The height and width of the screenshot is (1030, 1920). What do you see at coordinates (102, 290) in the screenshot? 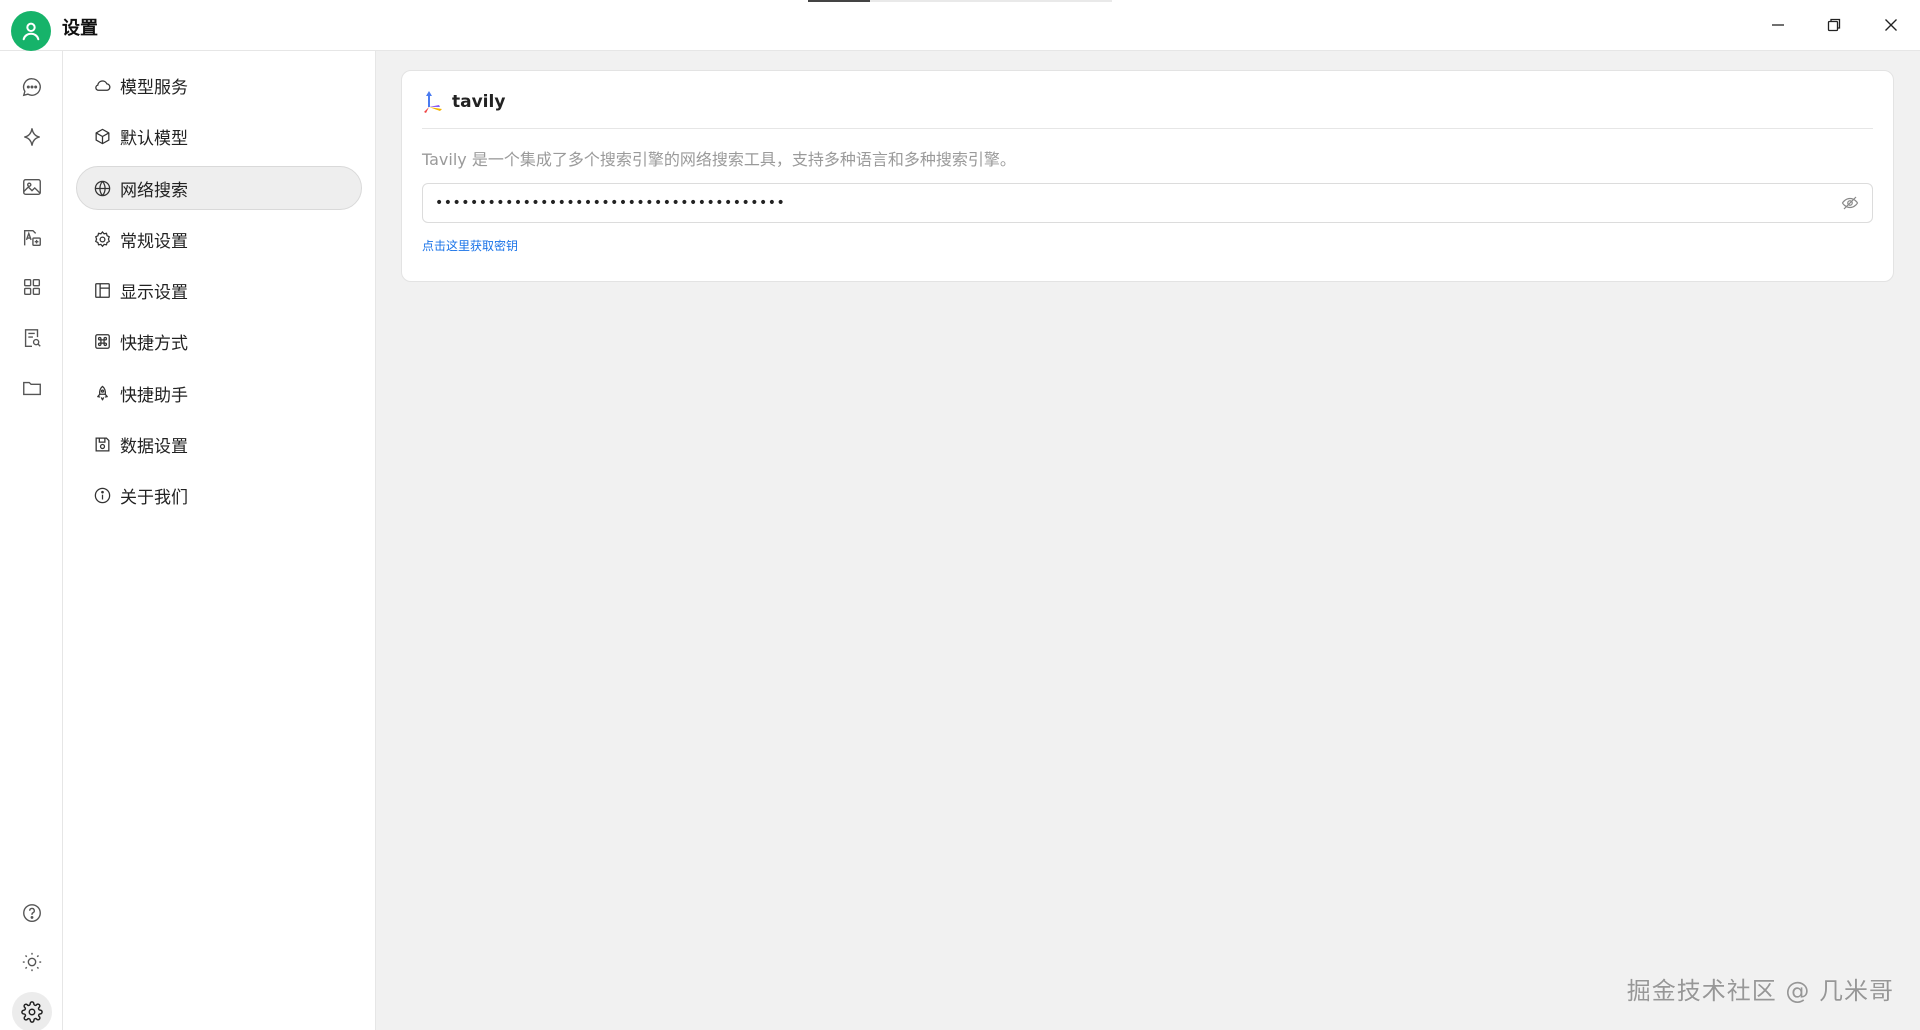
I see `layout-icon` at bounding box center [102, 290].